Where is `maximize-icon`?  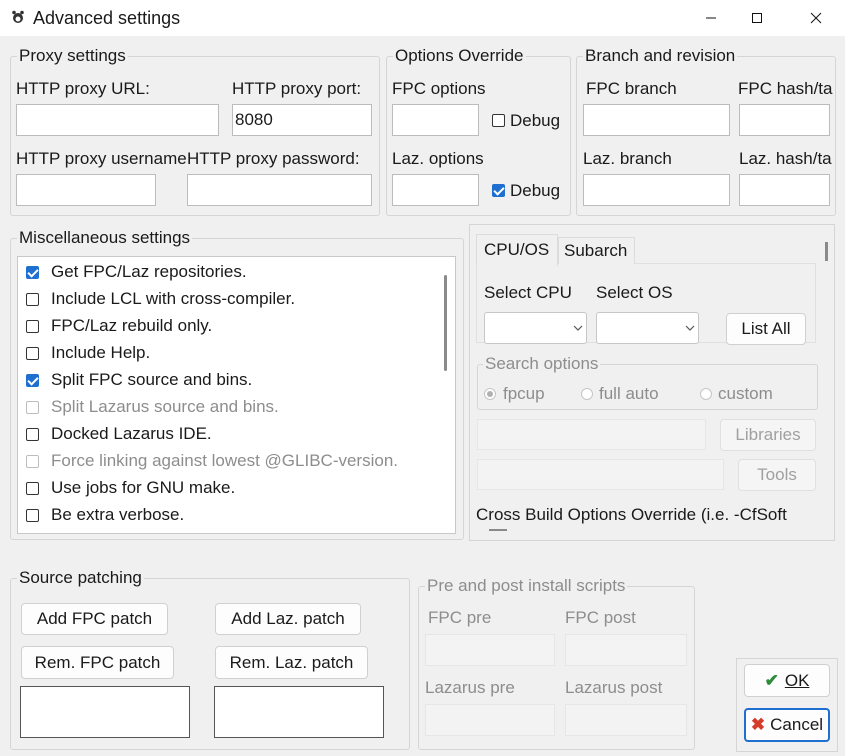 maximize-icon is located at coordinates (757, 18).